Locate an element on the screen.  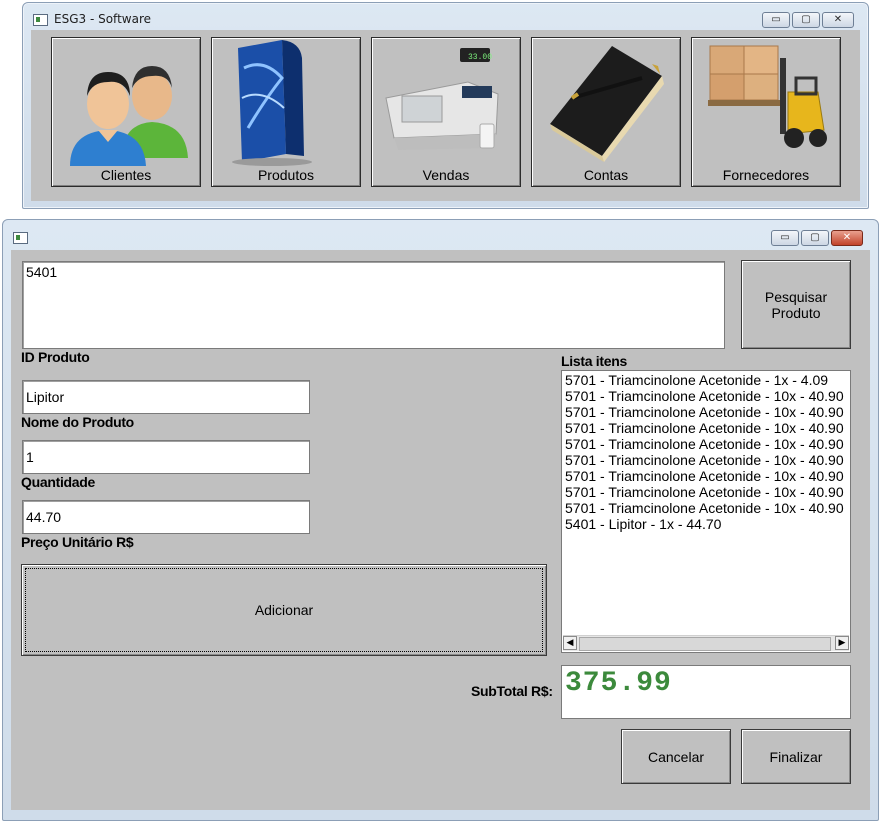
tile-label: Fornecedores is located at coordinates (766, 175).